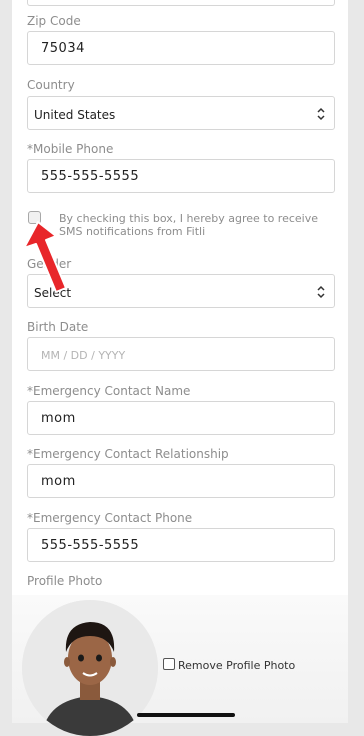 This screenshot has height=736, width=364. I want to click on birth-date-placeholder: MM / DD / YYYY, so click(83, 355).